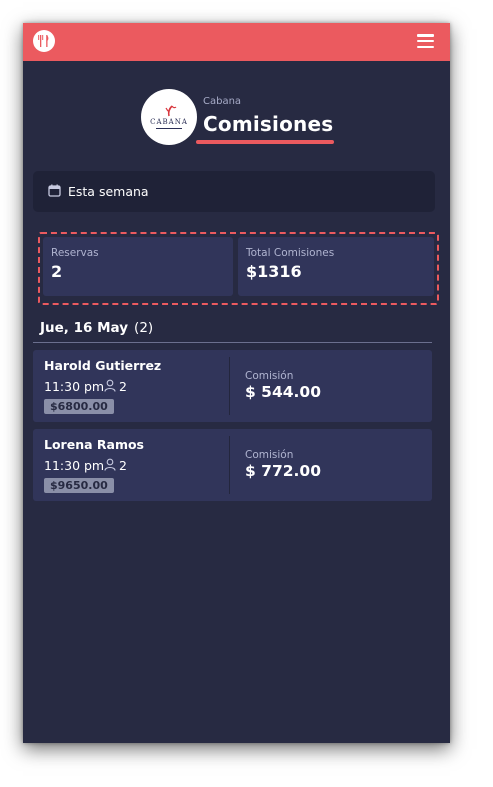  What do you see at coordinates (234, 191) in the screenshot?
I see `date-range-filter: Esta semana` at bounding box center [234, 191].